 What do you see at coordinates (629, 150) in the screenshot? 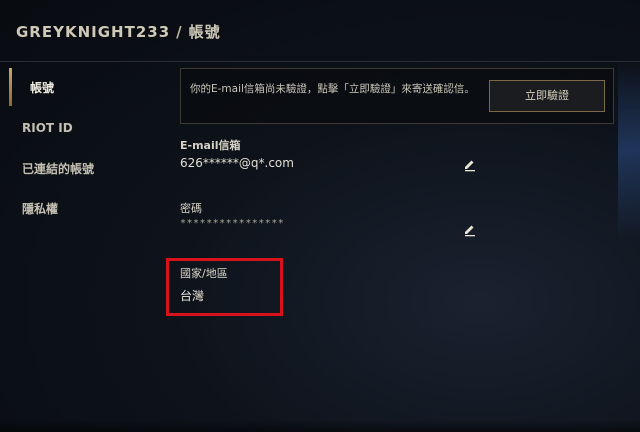
I see `background-glow` at bounding box center [629, 150].